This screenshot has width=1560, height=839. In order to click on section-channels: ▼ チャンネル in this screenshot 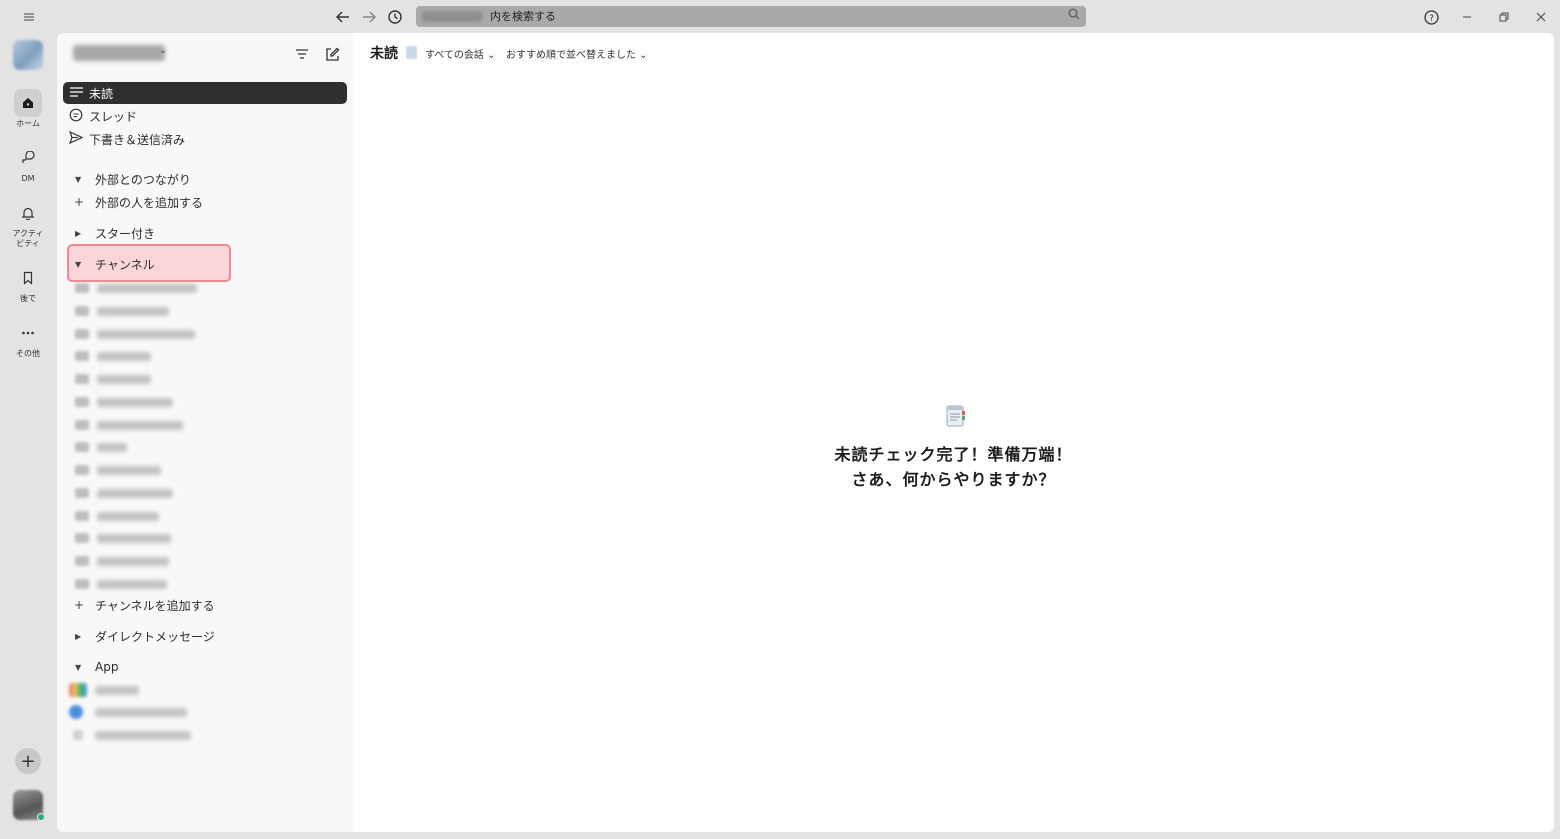, I will do `click(113, 264)`.